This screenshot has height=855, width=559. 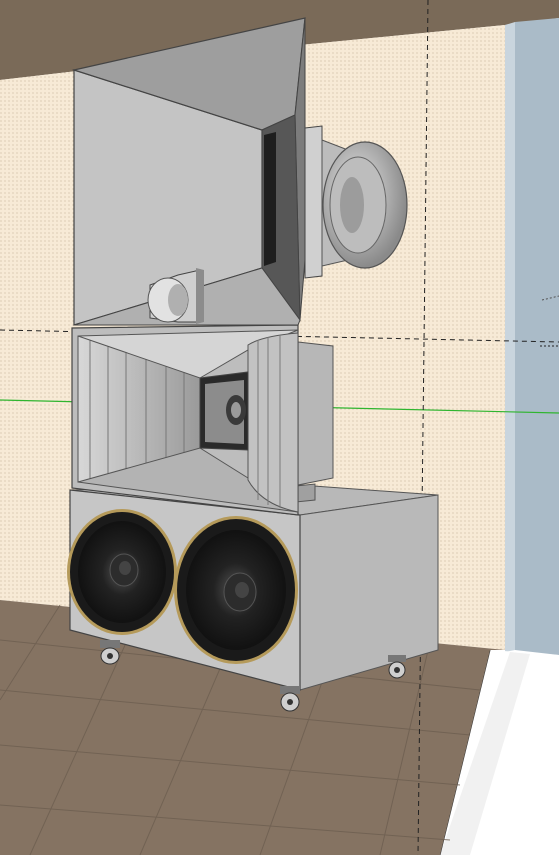 What do you see at coordinates (202, 420) in the screenshot?
I see `midrange-horn-cabinet` at bounding box center [202, 420].